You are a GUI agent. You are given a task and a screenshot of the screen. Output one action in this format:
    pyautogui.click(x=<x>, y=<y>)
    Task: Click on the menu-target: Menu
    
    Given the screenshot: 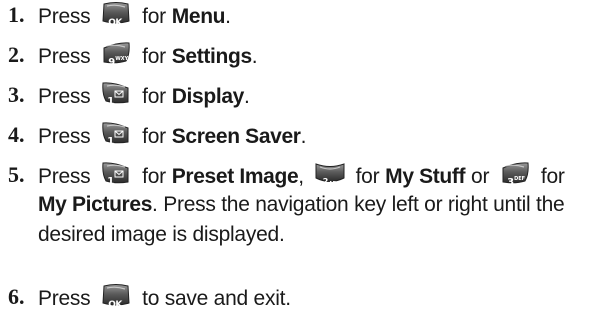 What is the action you would take?
    pyautogui.click(x=198, y=16)
    